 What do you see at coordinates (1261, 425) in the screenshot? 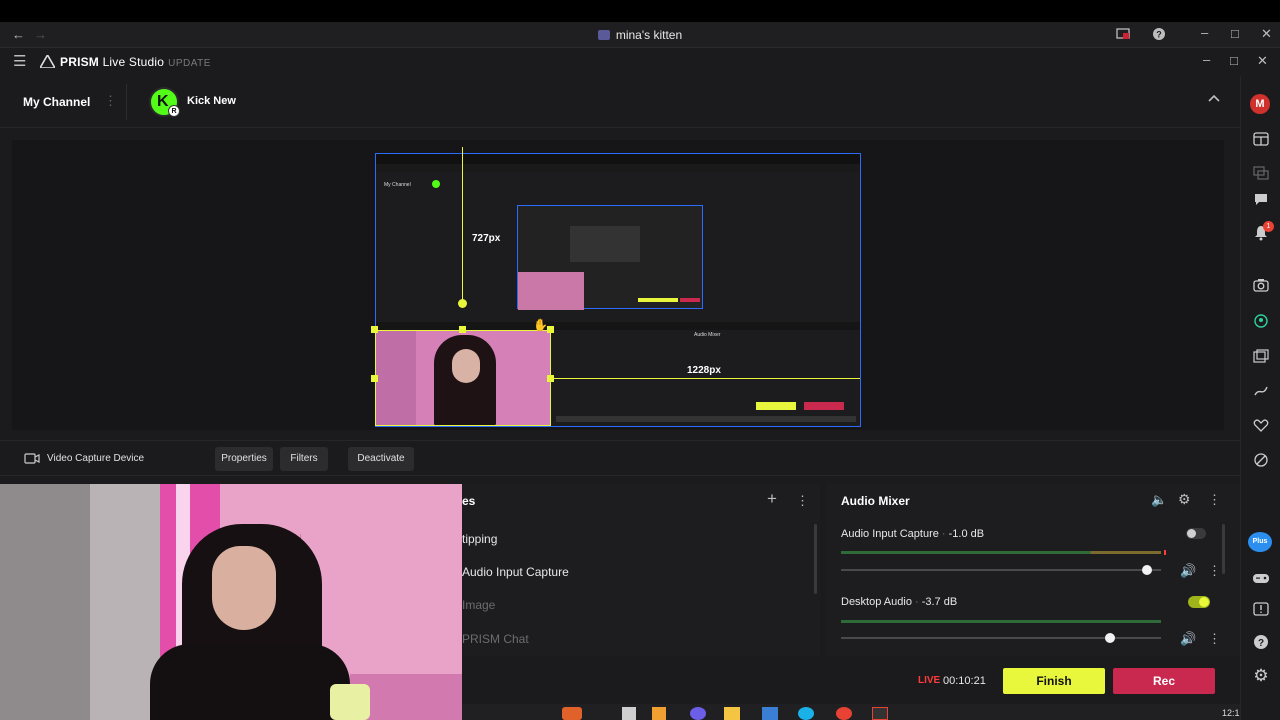
I see `sticker-heart-icon` at bounding box center [1261, 425].